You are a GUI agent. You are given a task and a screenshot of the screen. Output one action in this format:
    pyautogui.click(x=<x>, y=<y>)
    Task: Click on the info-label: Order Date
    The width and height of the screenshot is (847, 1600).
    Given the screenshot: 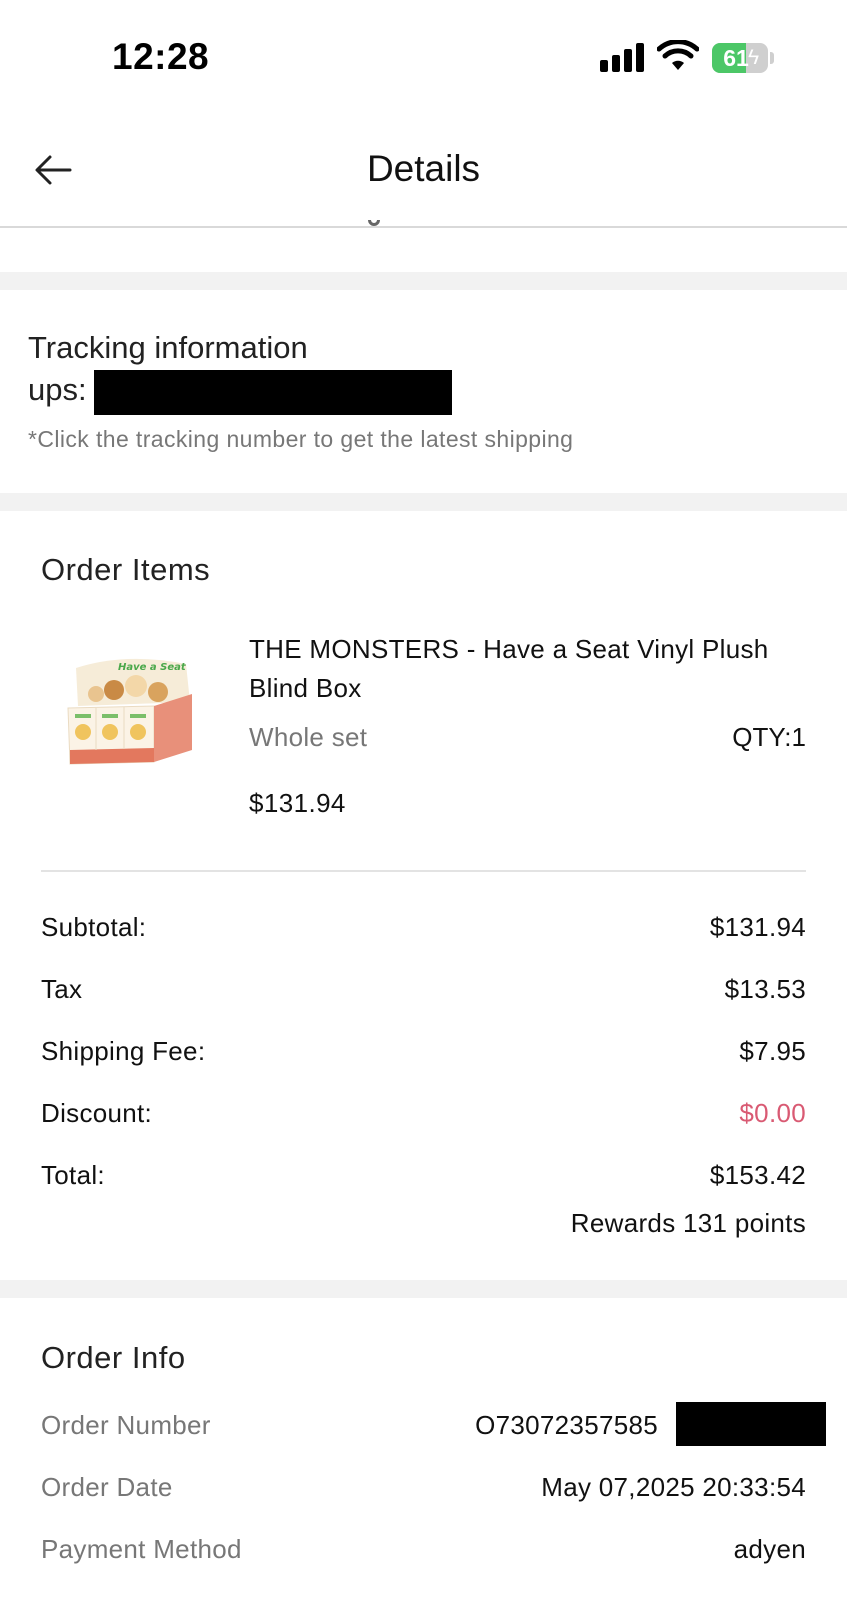 What is the action you would take?
    pyautogui.click(x=107, y=1487)
    